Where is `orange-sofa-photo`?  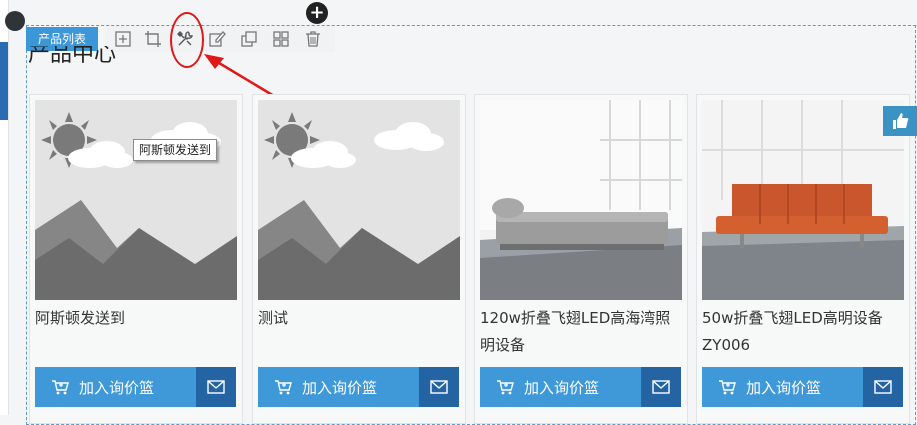
orange-sofa-photo is located at coordinates (803, 200).